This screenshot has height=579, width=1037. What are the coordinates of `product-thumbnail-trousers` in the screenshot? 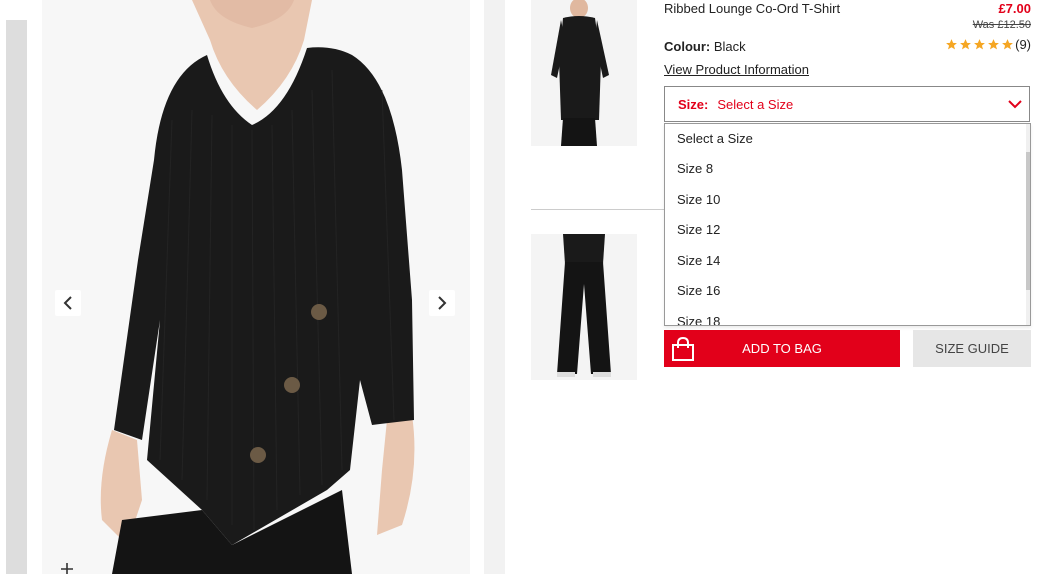 It's located at (584, 307).